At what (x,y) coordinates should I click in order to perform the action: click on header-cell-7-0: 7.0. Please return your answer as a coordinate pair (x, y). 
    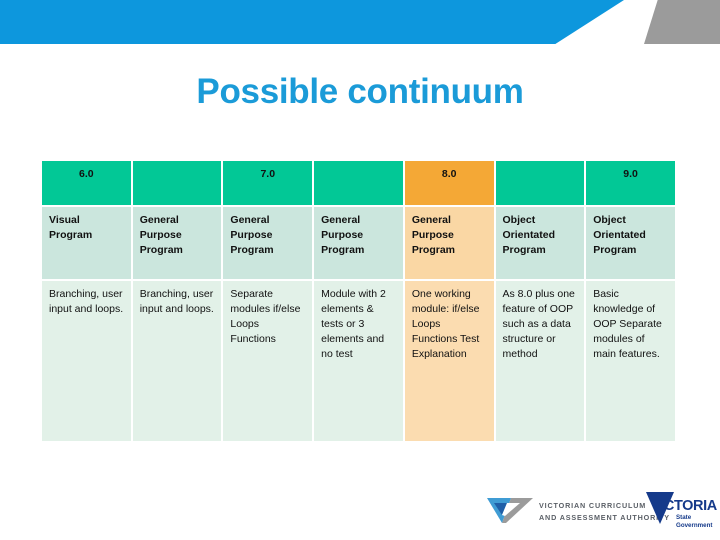
    Looking at the image, I should click on (268, 183).